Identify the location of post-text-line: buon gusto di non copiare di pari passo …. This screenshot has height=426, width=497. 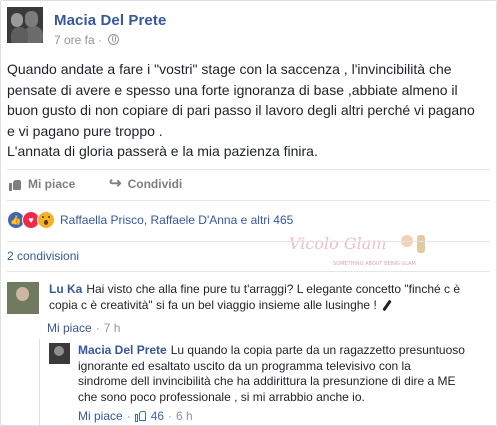
(241, 110).